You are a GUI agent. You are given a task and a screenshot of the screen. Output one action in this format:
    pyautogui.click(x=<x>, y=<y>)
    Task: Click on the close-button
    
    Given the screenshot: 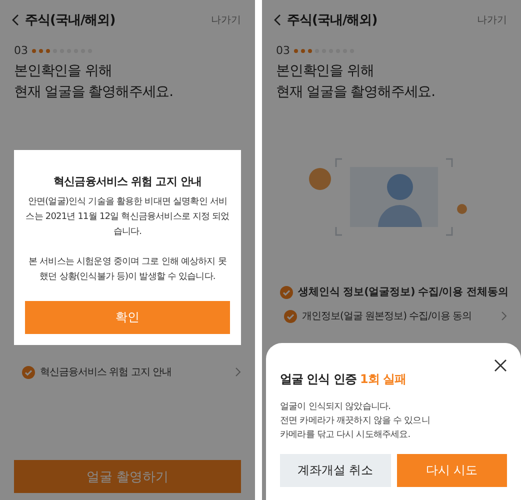 What is the action you would take?
    pyautogui.click(x=500, y=365)
    